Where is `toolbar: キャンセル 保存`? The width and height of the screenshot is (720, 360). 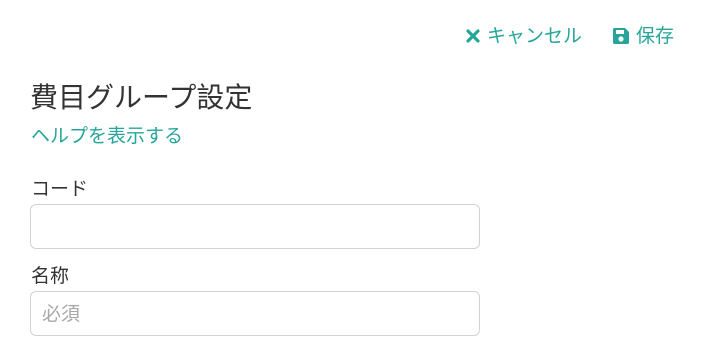 toolbar: キャンセル 保存 is located at coordinates (569, 36).